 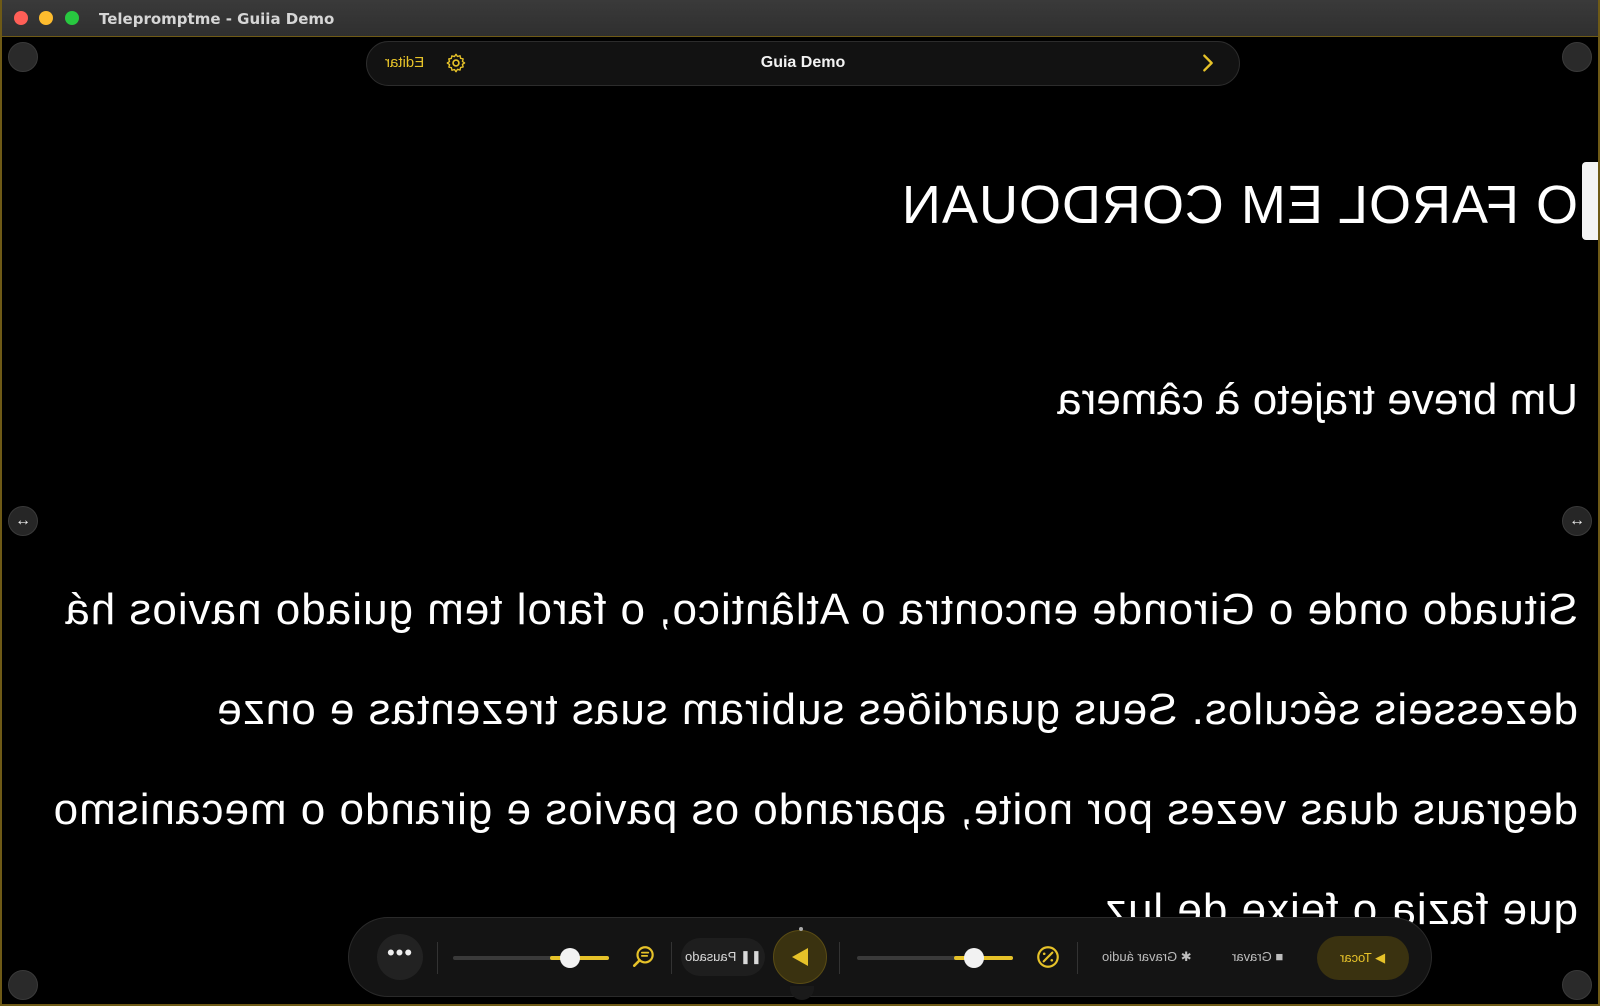 What do you see at coordinates (72, 18) in the screenshot?
I see `zoom-window-button` at bounding box center [72, 18].